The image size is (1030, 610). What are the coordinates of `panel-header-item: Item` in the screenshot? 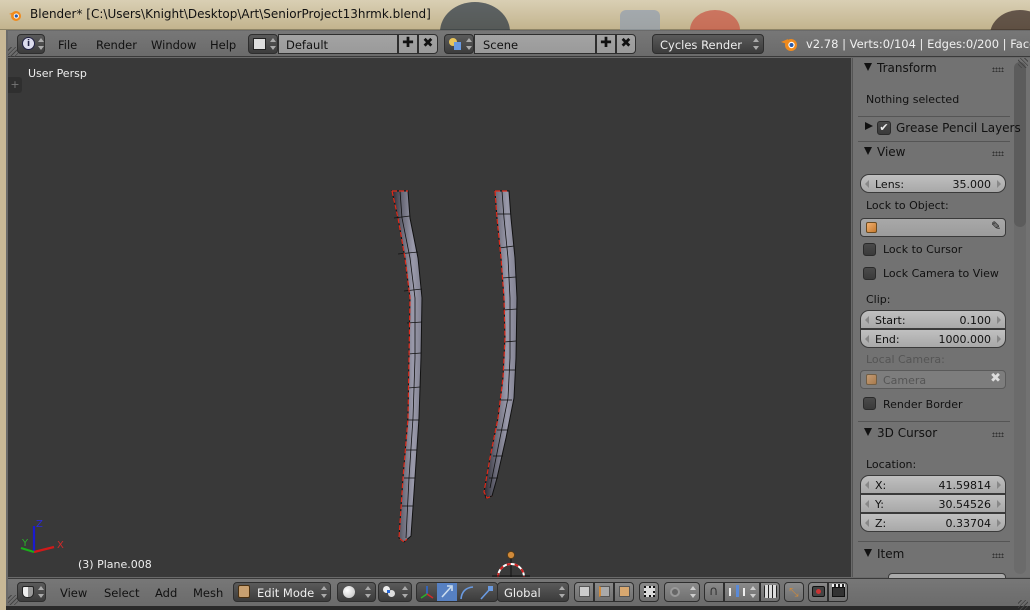 It's located at (933, 558).